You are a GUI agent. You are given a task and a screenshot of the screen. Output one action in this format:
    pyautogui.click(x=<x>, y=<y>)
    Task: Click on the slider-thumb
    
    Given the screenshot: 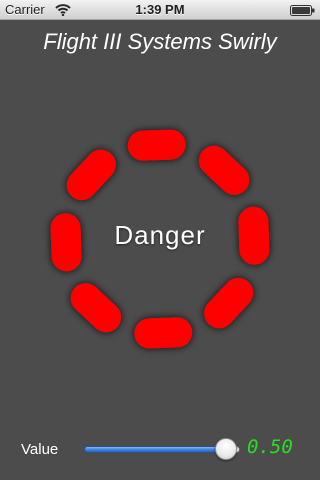 What is the action you would take?
    pyautogui.click(x=226, y=449)
    